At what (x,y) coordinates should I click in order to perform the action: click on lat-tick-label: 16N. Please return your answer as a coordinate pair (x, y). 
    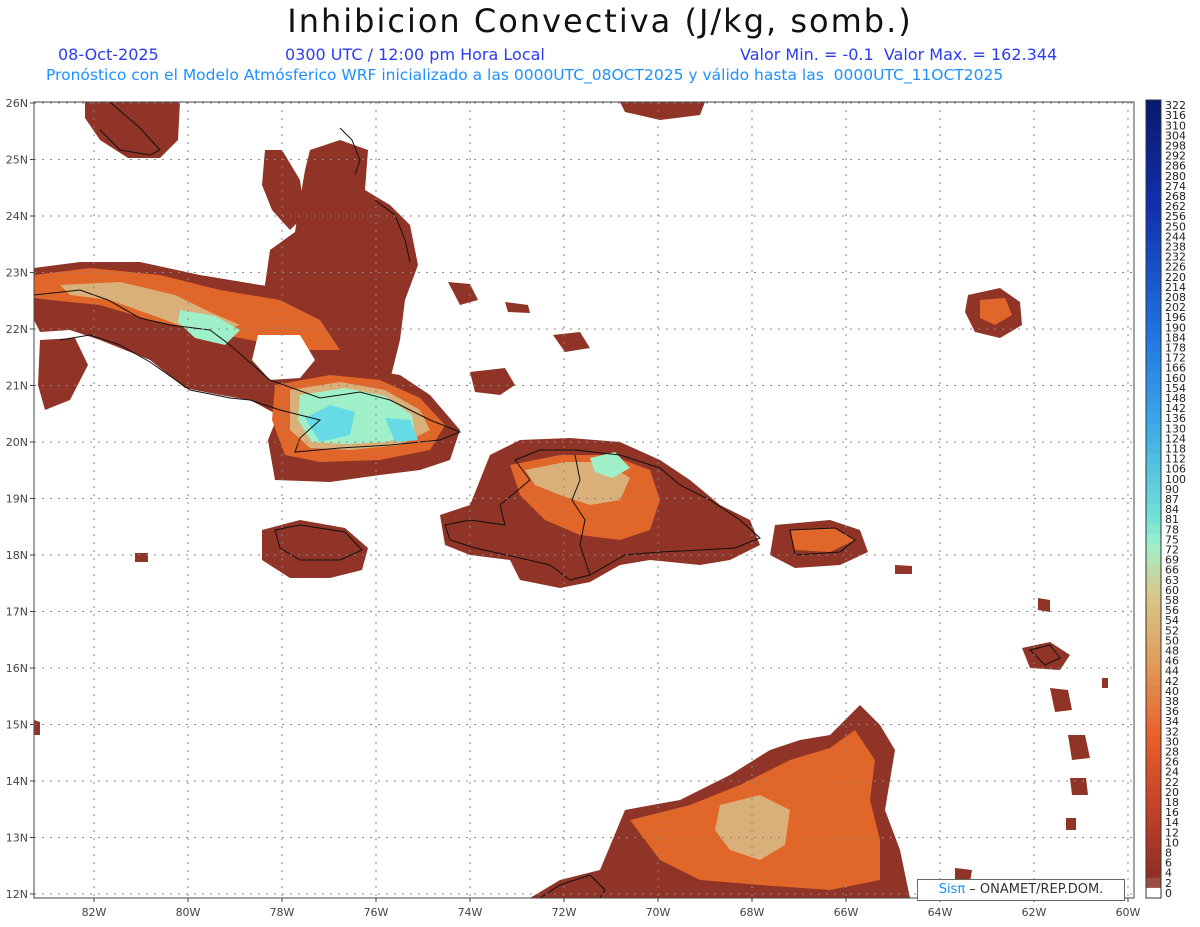
    Looking at the image, I should click on (17, 668).